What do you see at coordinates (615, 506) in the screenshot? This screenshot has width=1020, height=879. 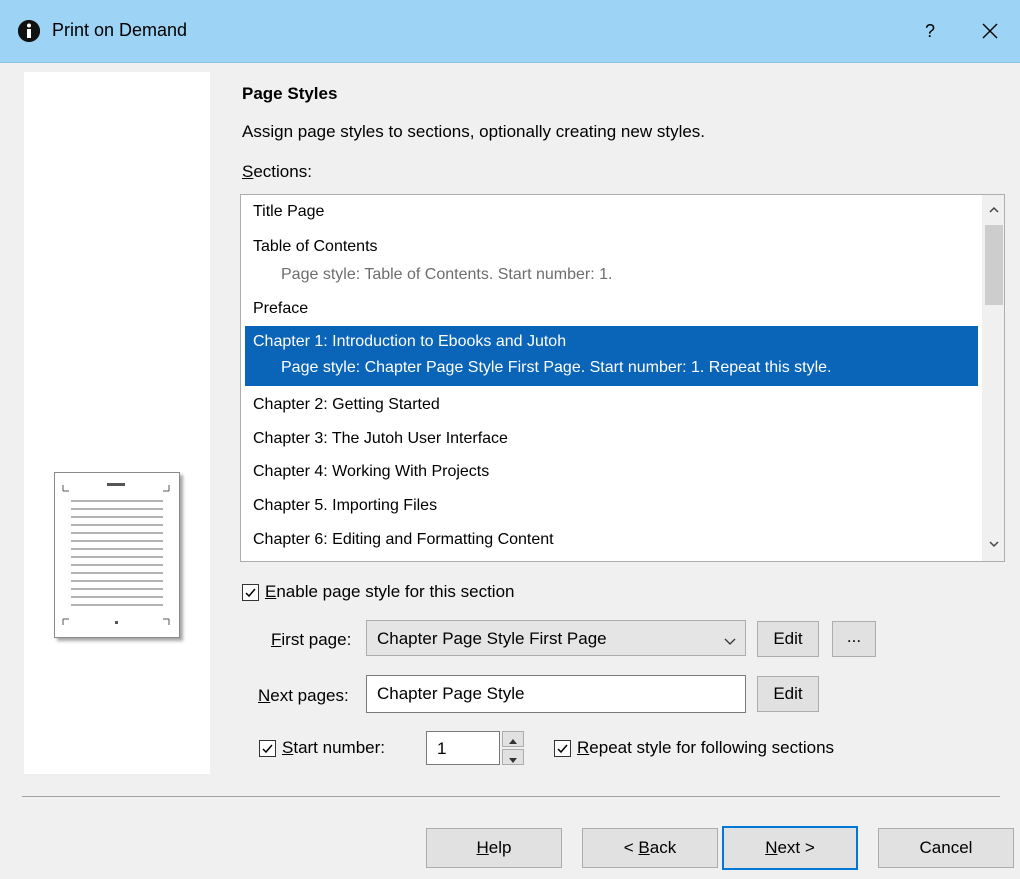 I see `list-item: Chapter 5. Importing Files` at bounding box center [615, 506].